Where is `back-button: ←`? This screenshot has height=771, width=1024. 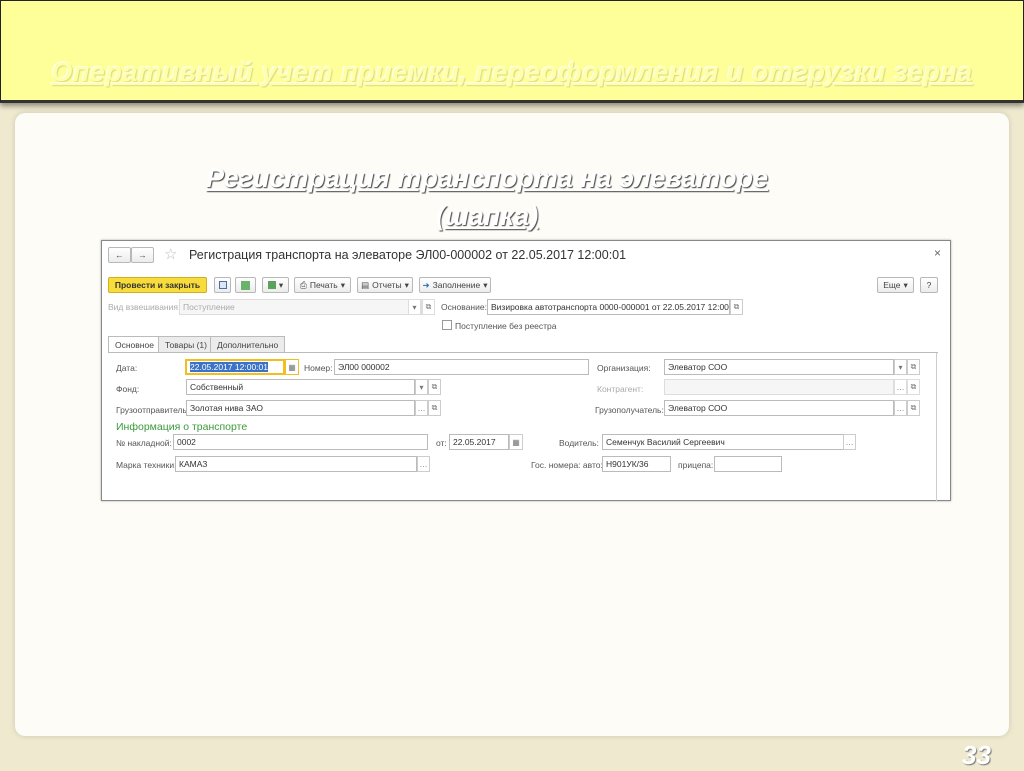
back-button: ← is located at coordinates (119, 255).